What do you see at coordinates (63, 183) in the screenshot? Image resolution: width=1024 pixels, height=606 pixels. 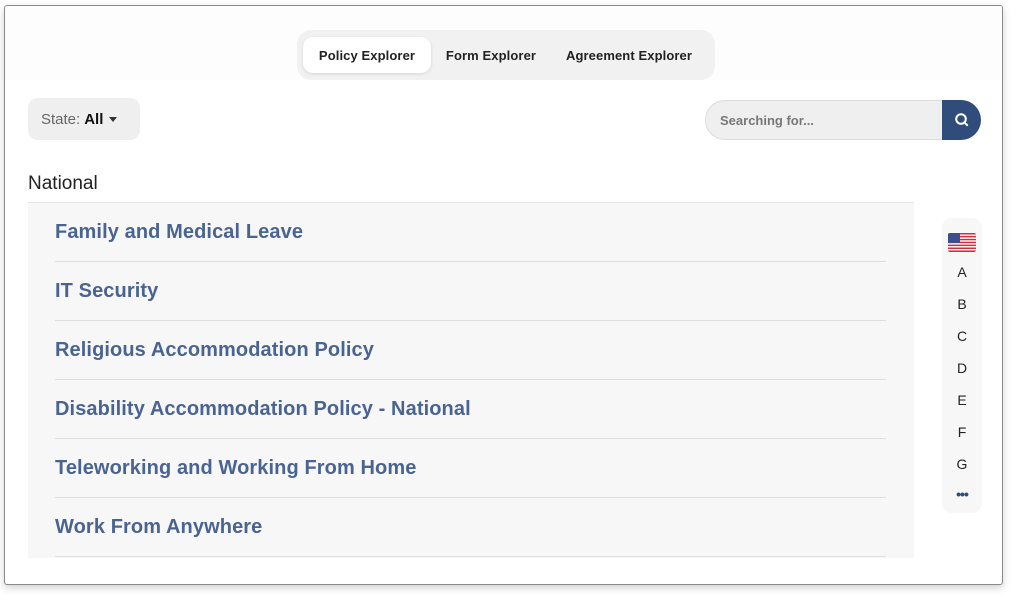 I see `section-title: National` at bounding box center [63, 183].